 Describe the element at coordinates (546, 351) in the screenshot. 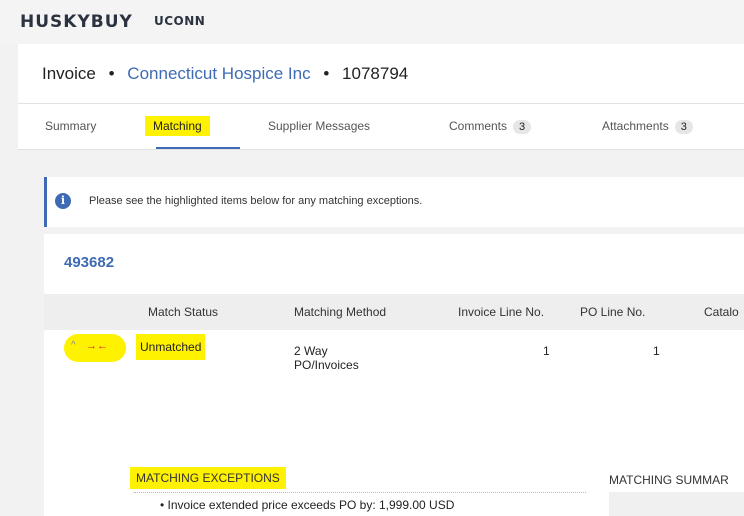

I see `invoice-line-no-value: 1` at that location.